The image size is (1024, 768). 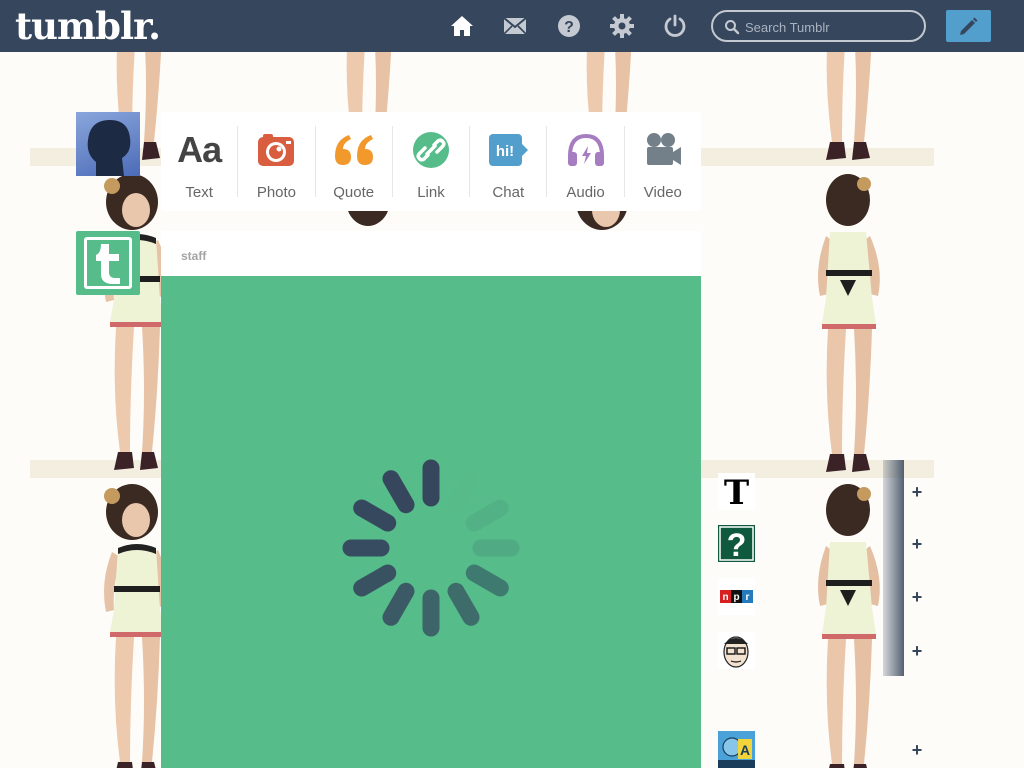 I want to click on post-type-photo: Photo, so click(x=277, y=163).